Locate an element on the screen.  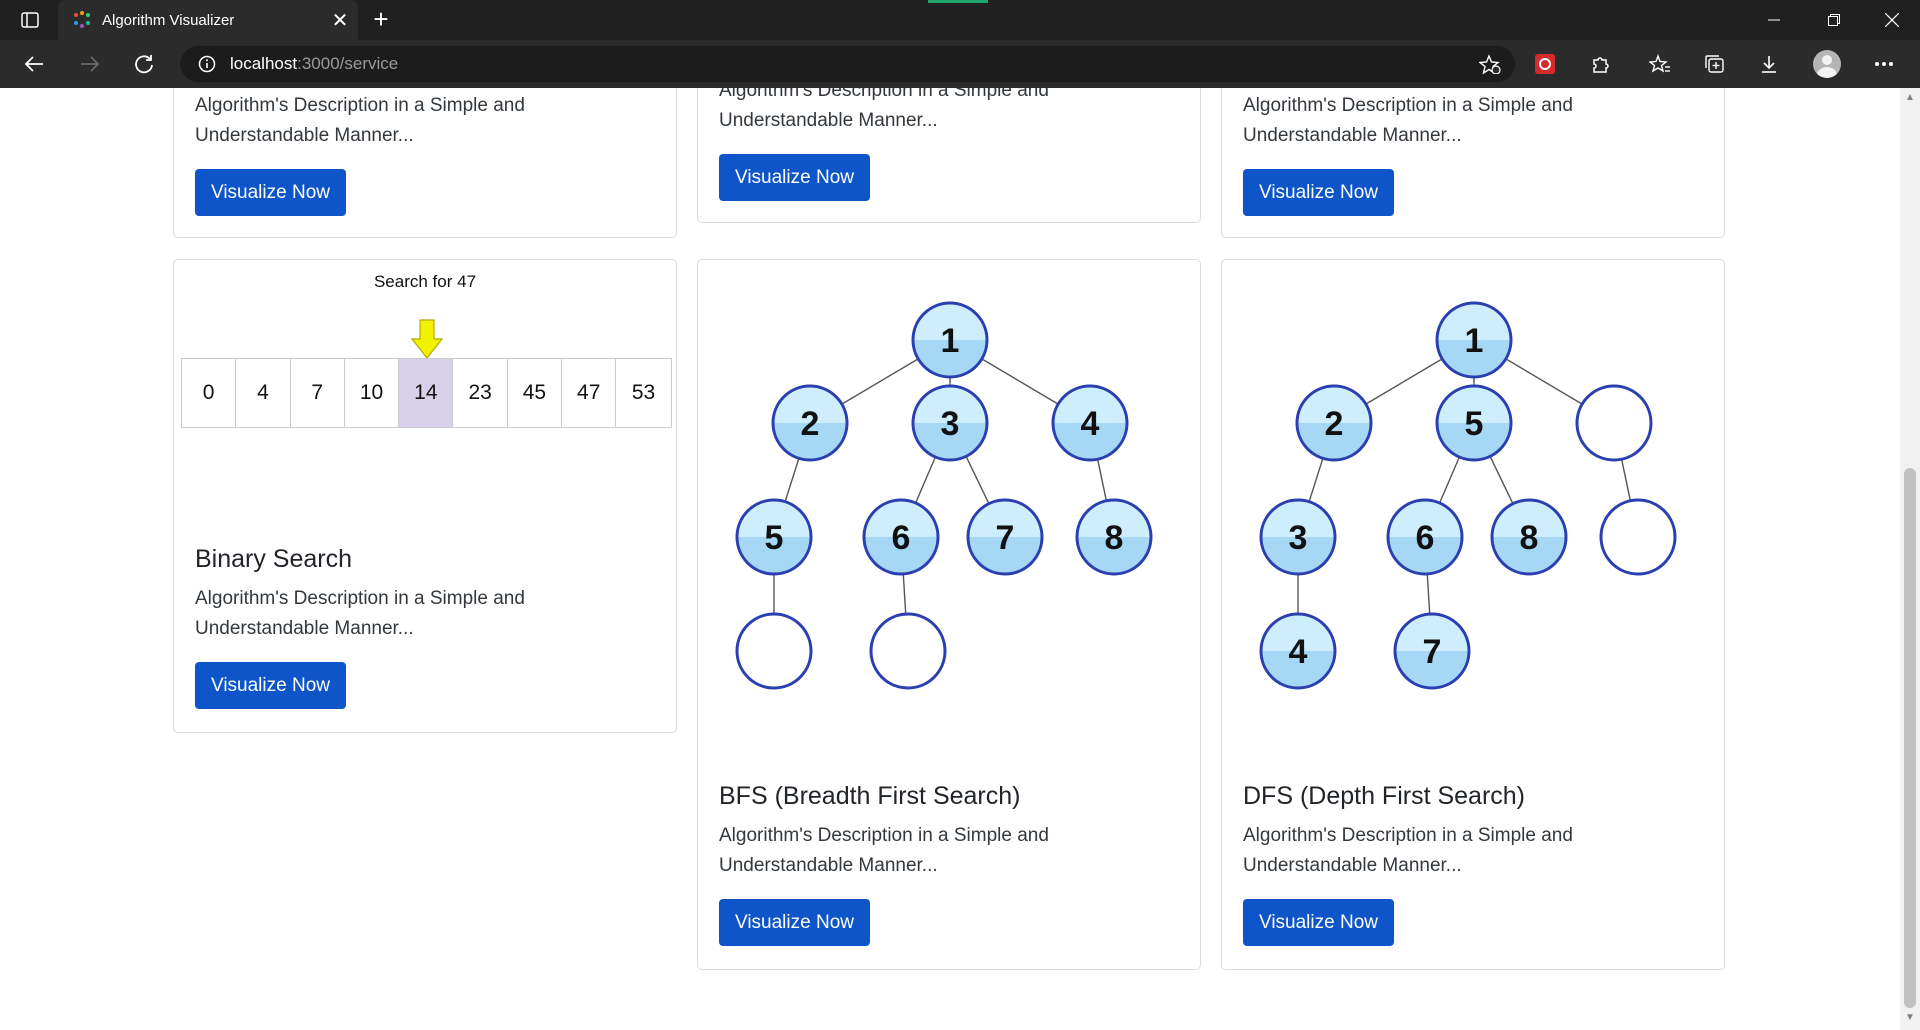
node-label: 3 is located at coordinates (950, 424).